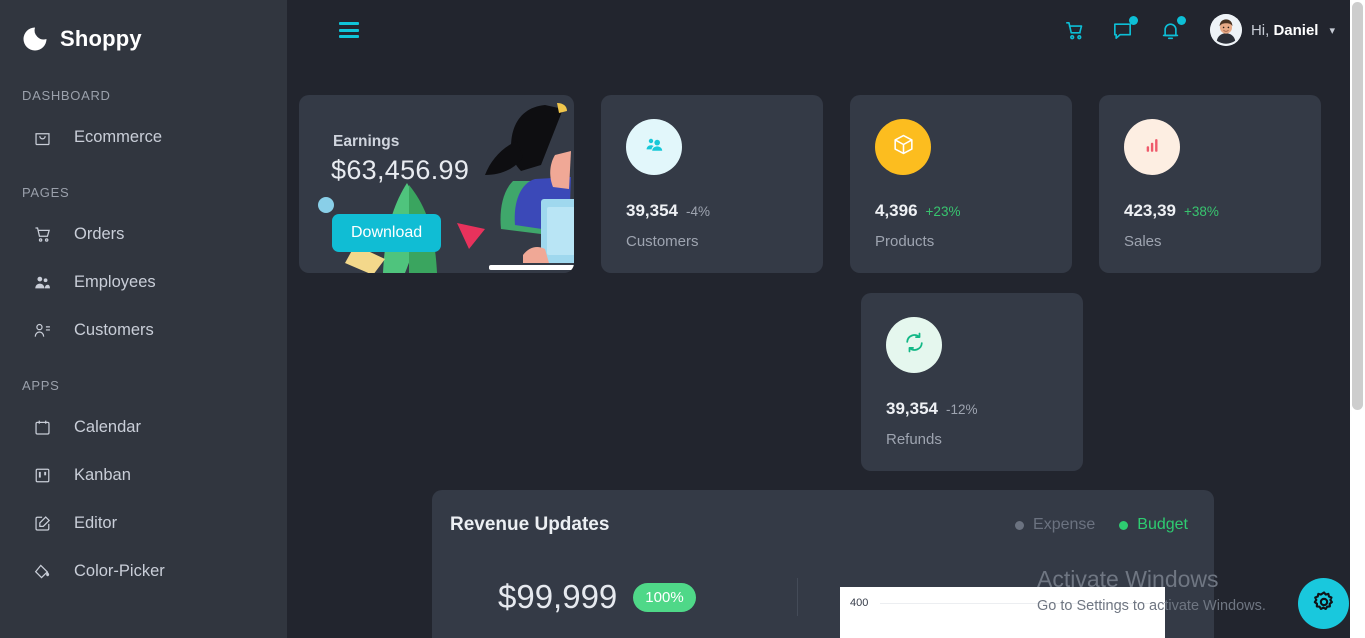 Image resolution: width=1365 pixels, height=638 pixels. Describe the element at coordinates (826, 30) in the screenshot. I see `topbar: Hi, Daniel ▾` at that location.